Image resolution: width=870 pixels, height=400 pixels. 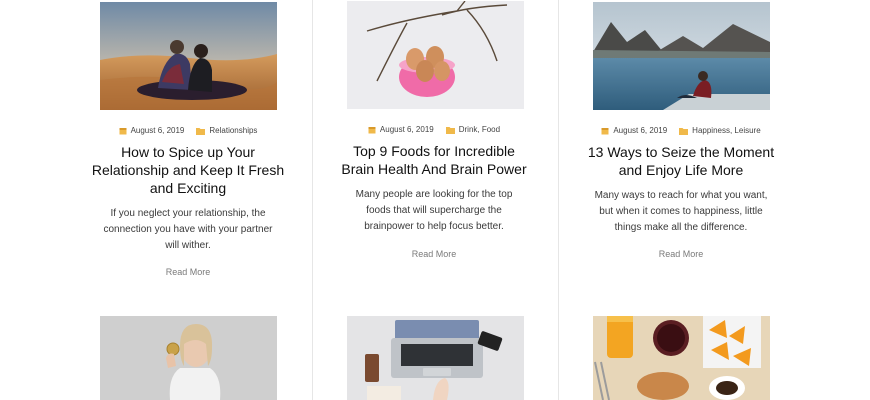 I want to click on breakfast-table-image, so click(x=681, y=358).